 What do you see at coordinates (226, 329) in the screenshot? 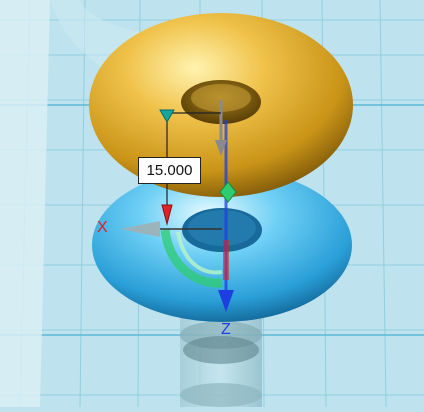
I see `z-axis-label: Z` at bounding box center [226, 329].